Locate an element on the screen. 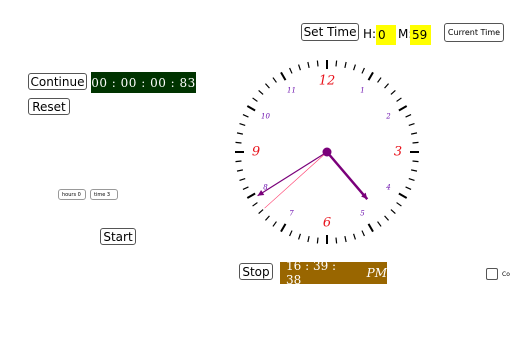 The width and height of the screenshot is (512, 347). minute-input: 59 is located at coordinates (420, 35).